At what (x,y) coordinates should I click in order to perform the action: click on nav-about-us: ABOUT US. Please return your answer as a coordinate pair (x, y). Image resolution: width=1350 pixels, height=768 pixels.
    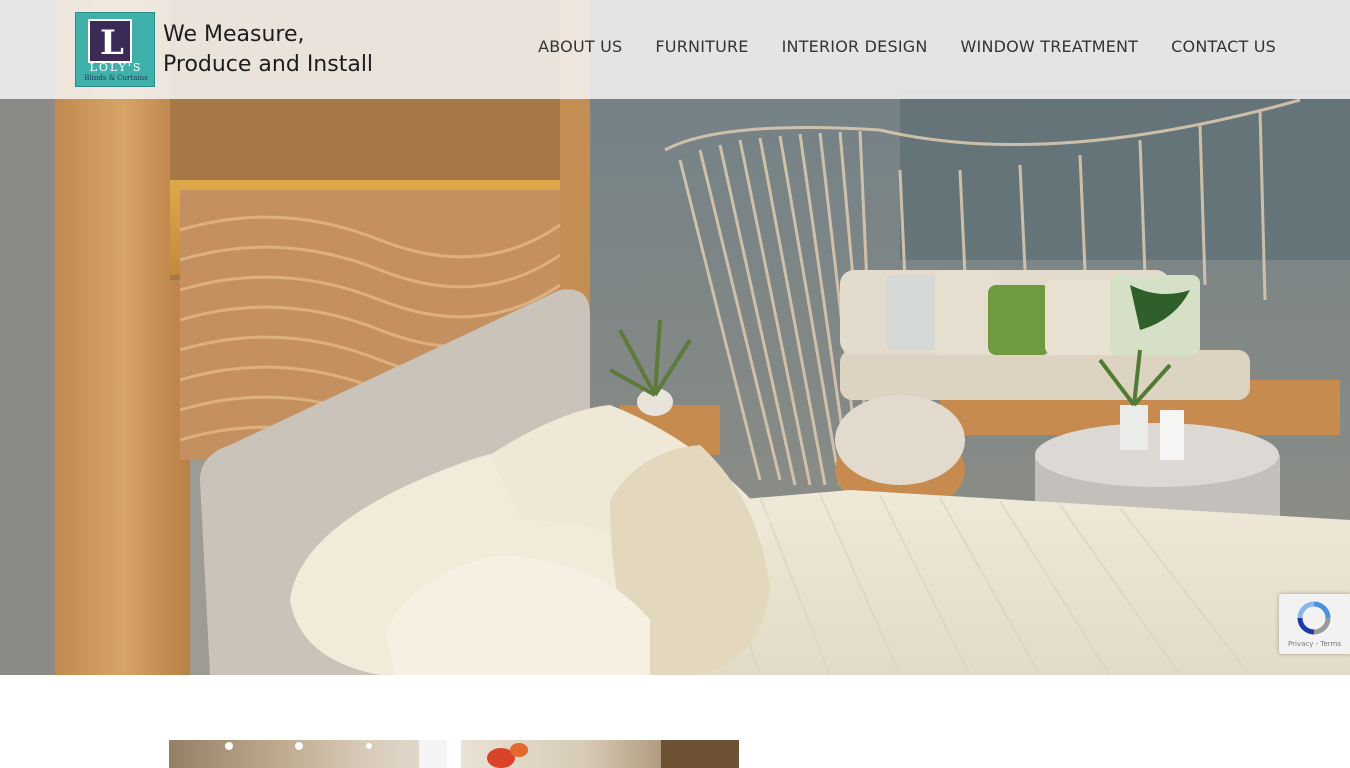
    Looking at the image, I should click on (580, 46).